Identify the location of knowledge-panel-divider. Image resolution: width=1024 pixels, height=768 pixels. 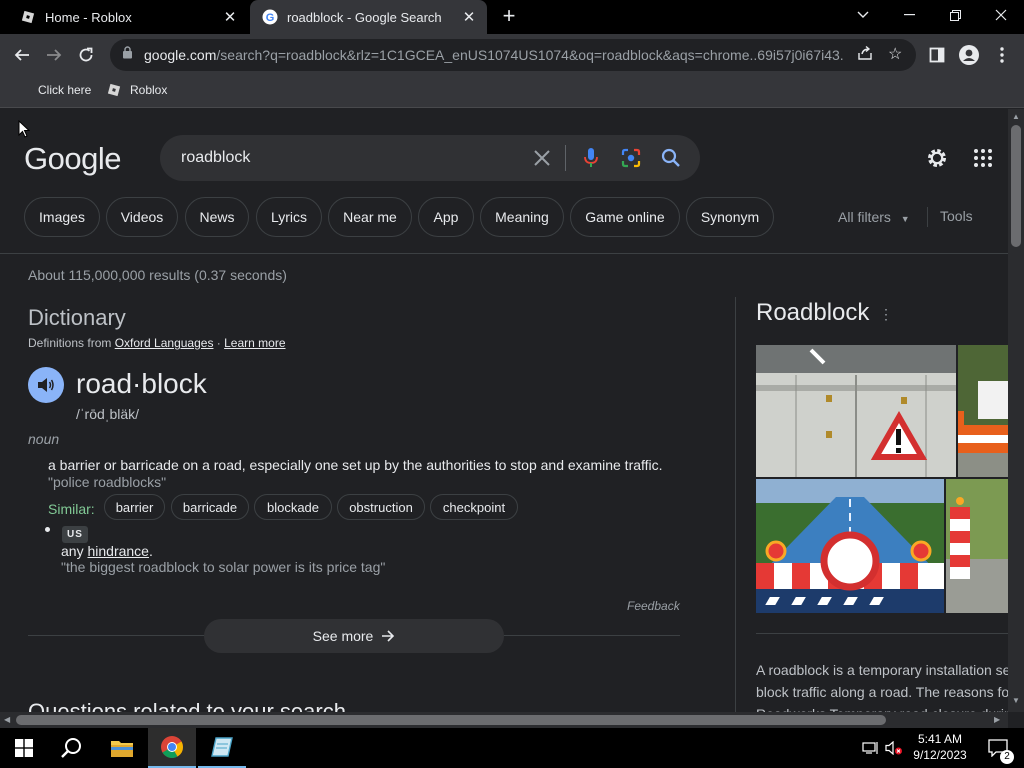
(735, 504).